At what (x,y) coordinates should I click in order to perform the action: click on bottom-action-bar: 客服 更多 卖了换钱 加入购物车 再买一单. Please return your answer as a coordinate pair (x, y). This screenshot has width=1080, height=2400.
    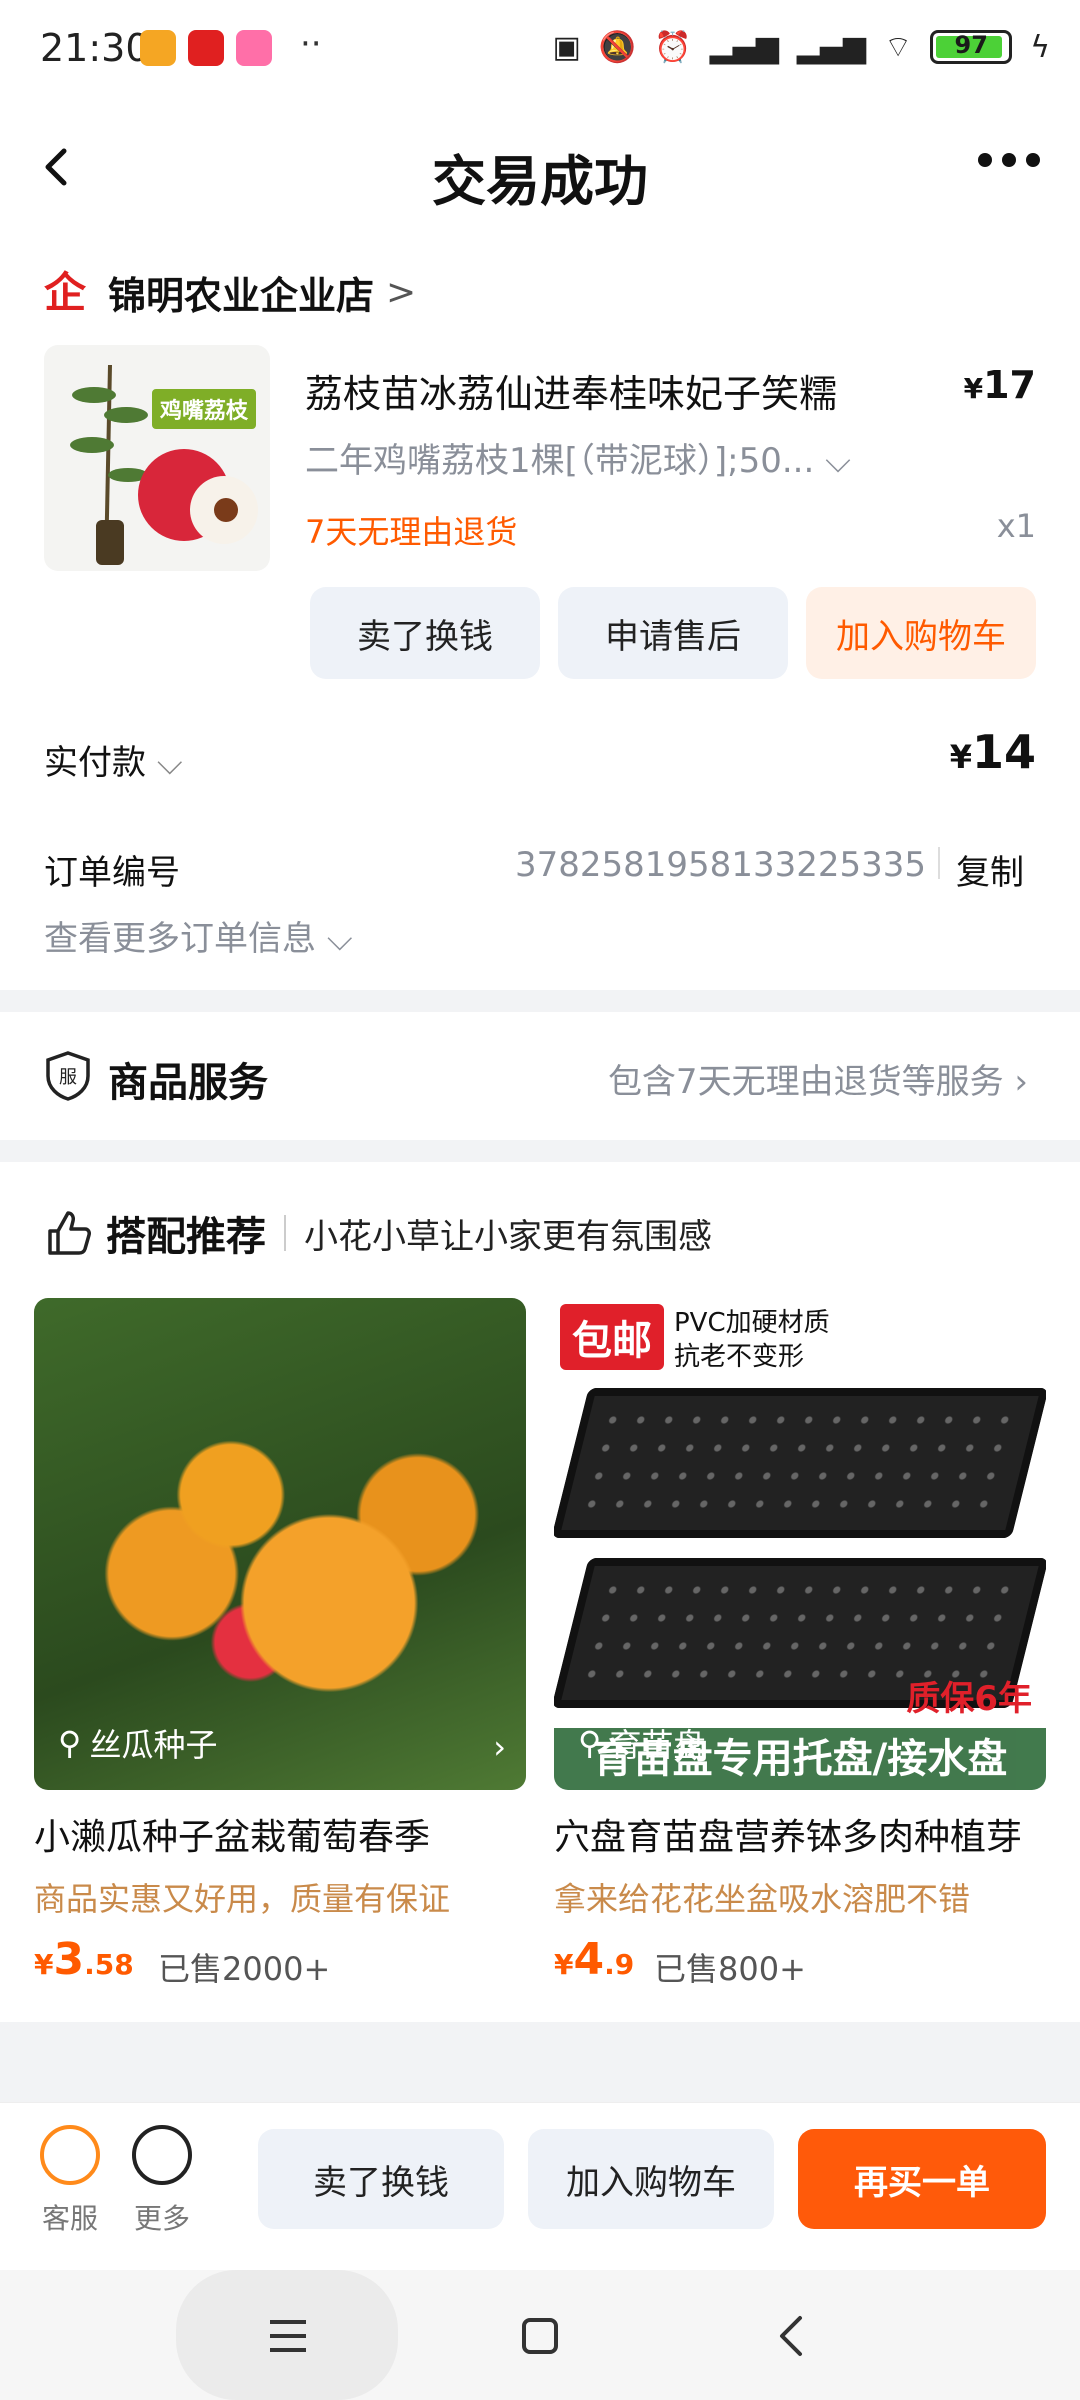
    Looking at the image, I should click on (540, 2186).